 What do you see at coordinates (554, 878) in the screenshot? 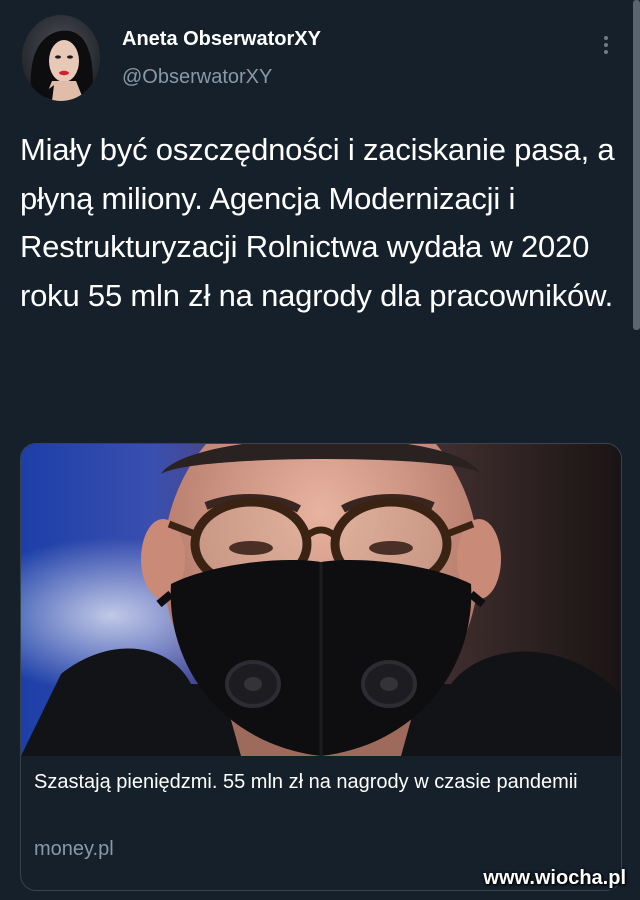
I see `watermark: www.wiocha.pl` at bounding box center [554, 878].